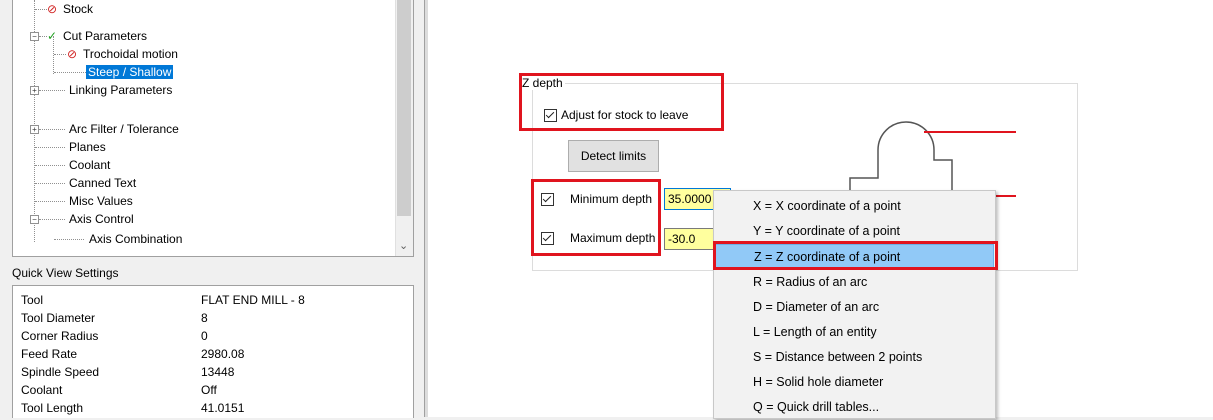  I want to click on menu-item-d: D = Diameter of an arc, so click(854, 307).